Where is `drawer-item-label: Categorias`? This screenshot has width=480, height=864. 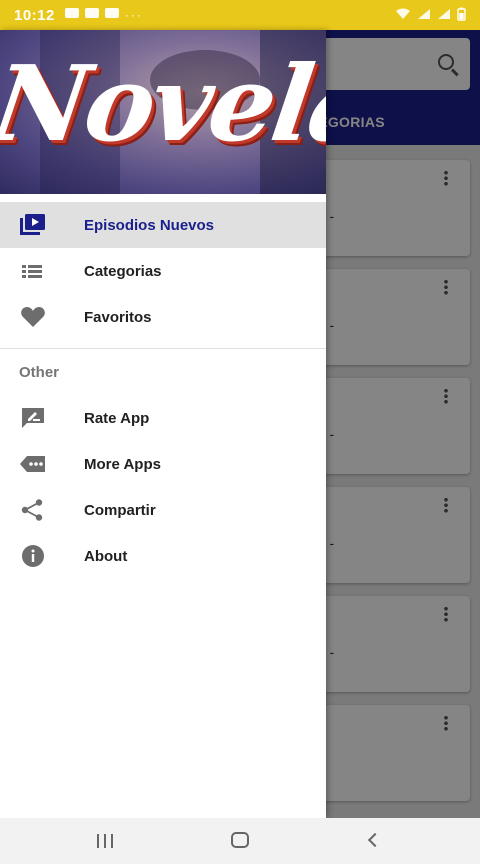 drawer-item-label: Categorias is located at coordinates (123, 271).